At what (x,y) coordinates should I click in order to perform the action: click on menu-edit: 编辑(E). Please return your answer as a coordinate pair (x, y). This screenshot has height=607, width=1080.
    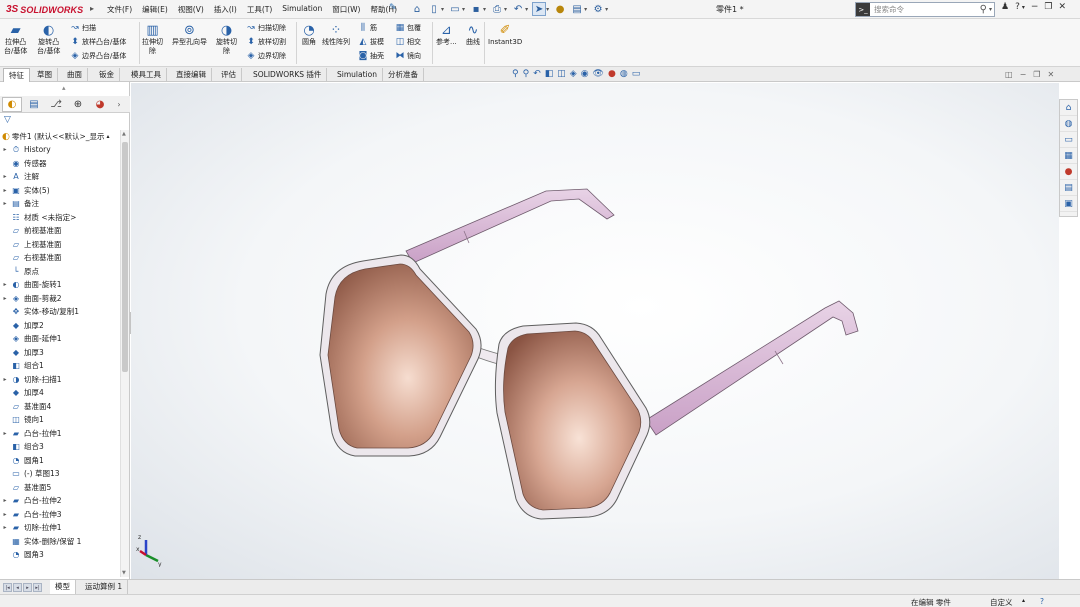
    Looking at the image, I should click on (155, 9).